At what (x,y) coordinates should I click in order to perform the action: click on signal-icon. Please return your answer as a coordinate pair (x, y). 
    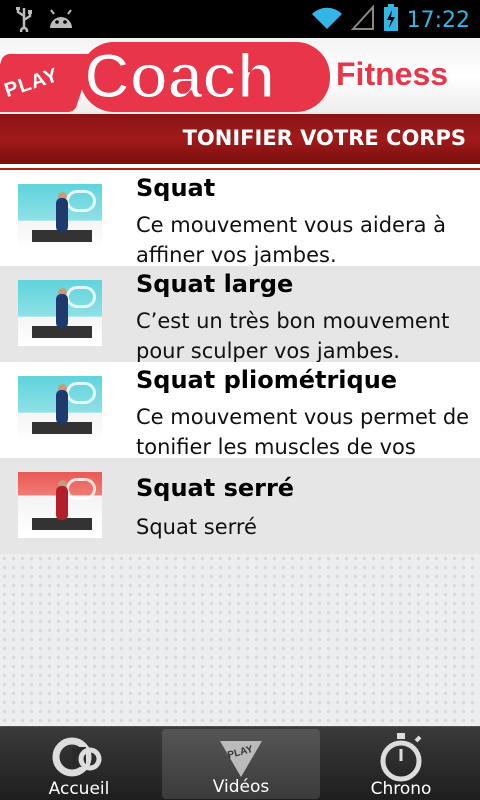
    Looking at the image, I should click on (362, 19).